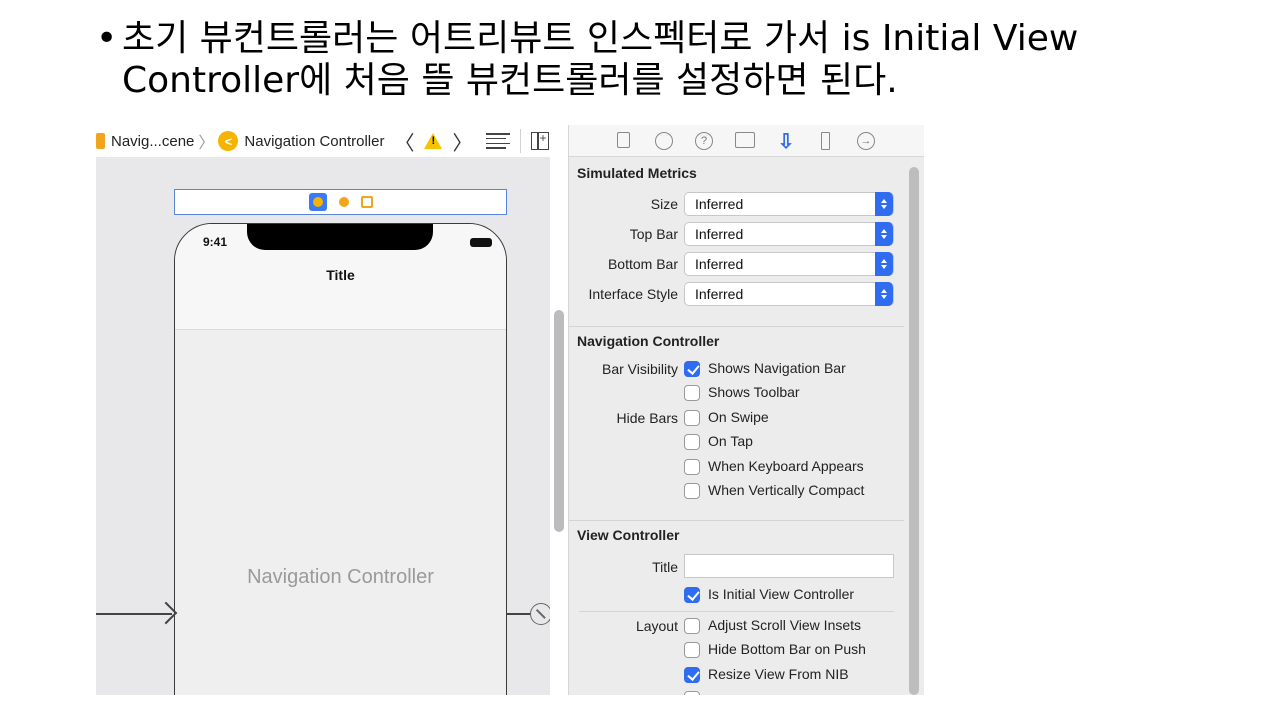 The width and height of the screenshot is (1280, 720). What do you see at coordinates (647, 418) in the screenshot?
I see `hide-bars-label: Hide Bars` at bounding box center [647, 418].